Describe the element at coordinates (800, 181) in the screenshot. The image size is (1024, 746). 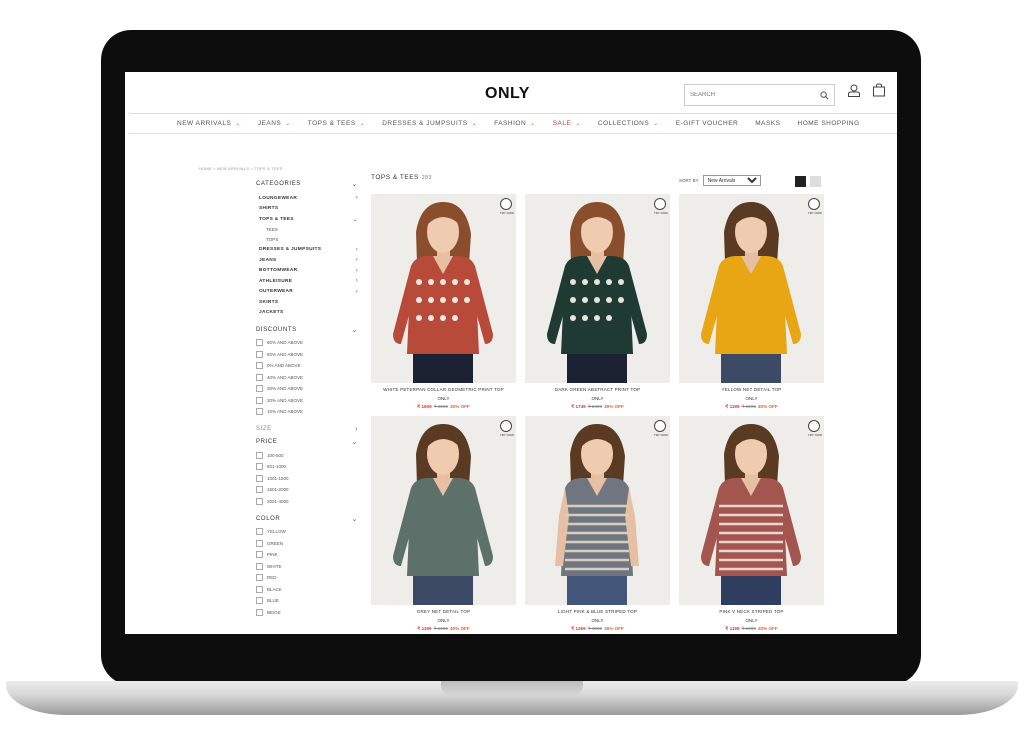
I see `grid-view-large-icon` at that location.